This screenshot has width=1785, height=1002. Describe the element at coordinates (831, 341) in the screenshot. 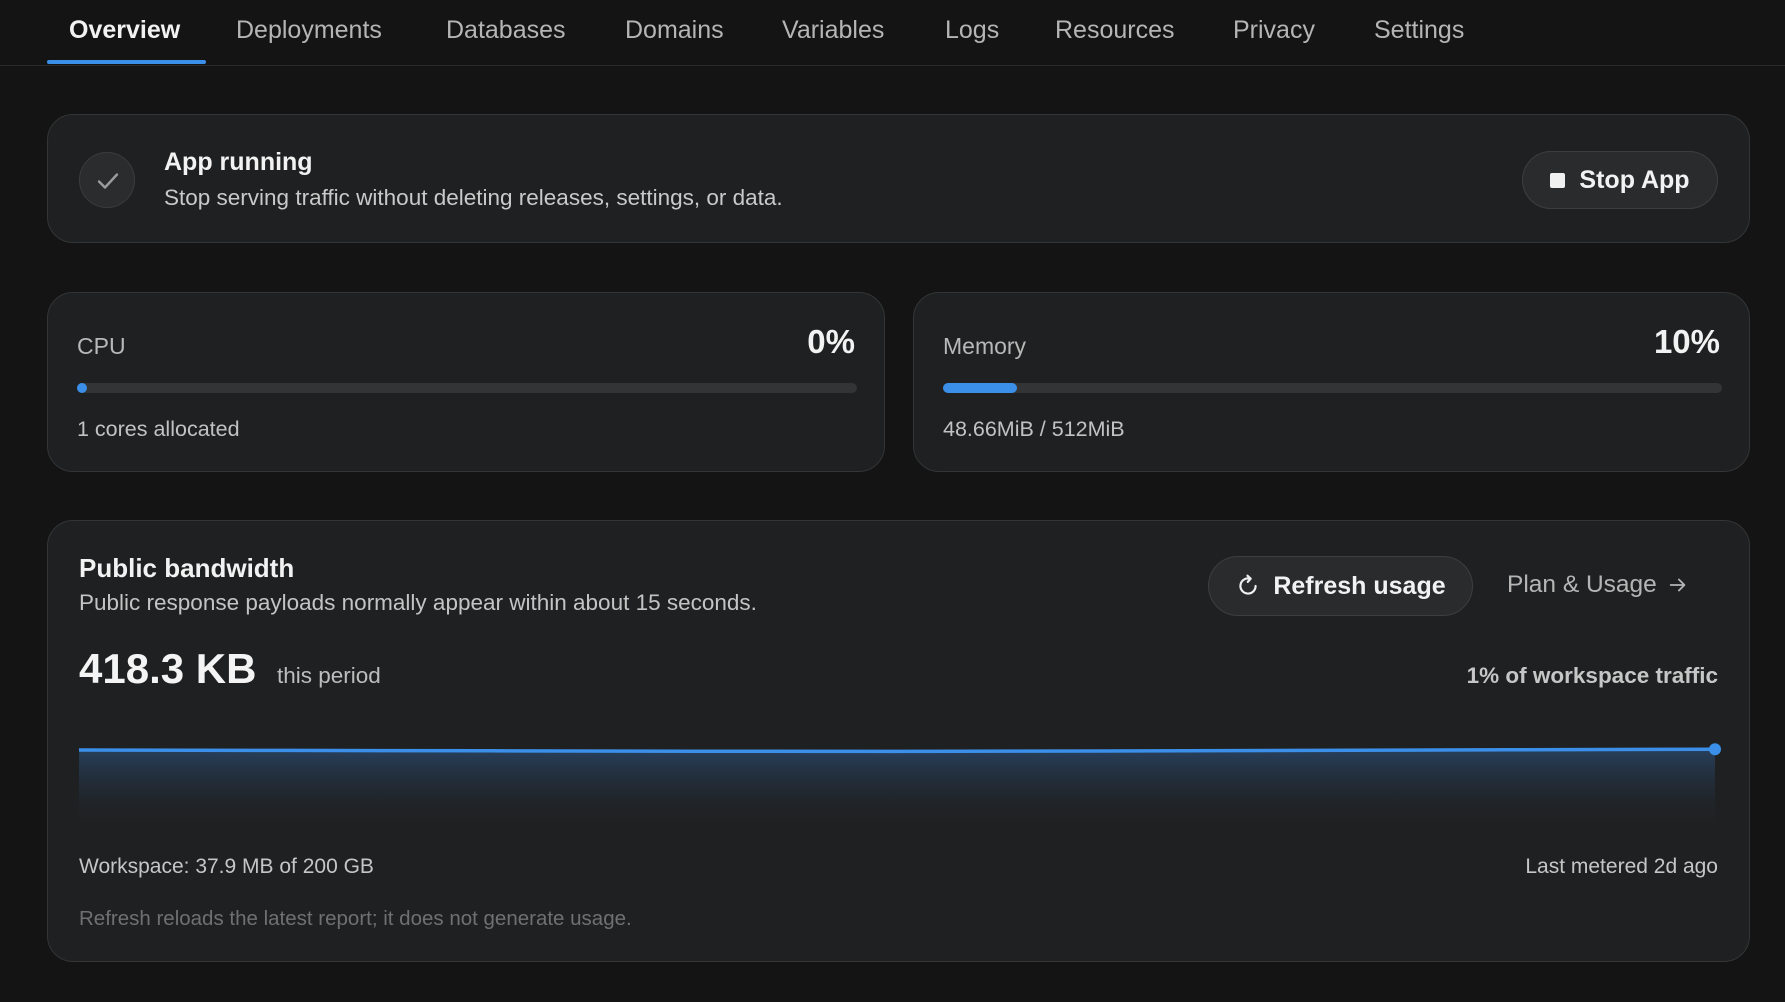

I see `cpu-value: 0%` at that location.